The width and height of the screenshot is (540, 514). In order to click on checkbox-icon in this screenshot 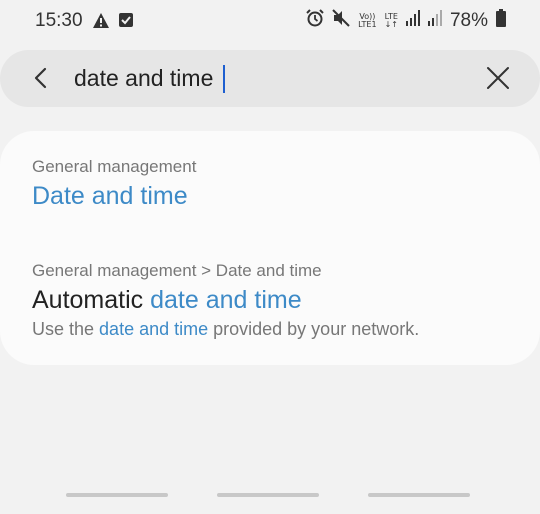, I will do `click(126, 23)`.